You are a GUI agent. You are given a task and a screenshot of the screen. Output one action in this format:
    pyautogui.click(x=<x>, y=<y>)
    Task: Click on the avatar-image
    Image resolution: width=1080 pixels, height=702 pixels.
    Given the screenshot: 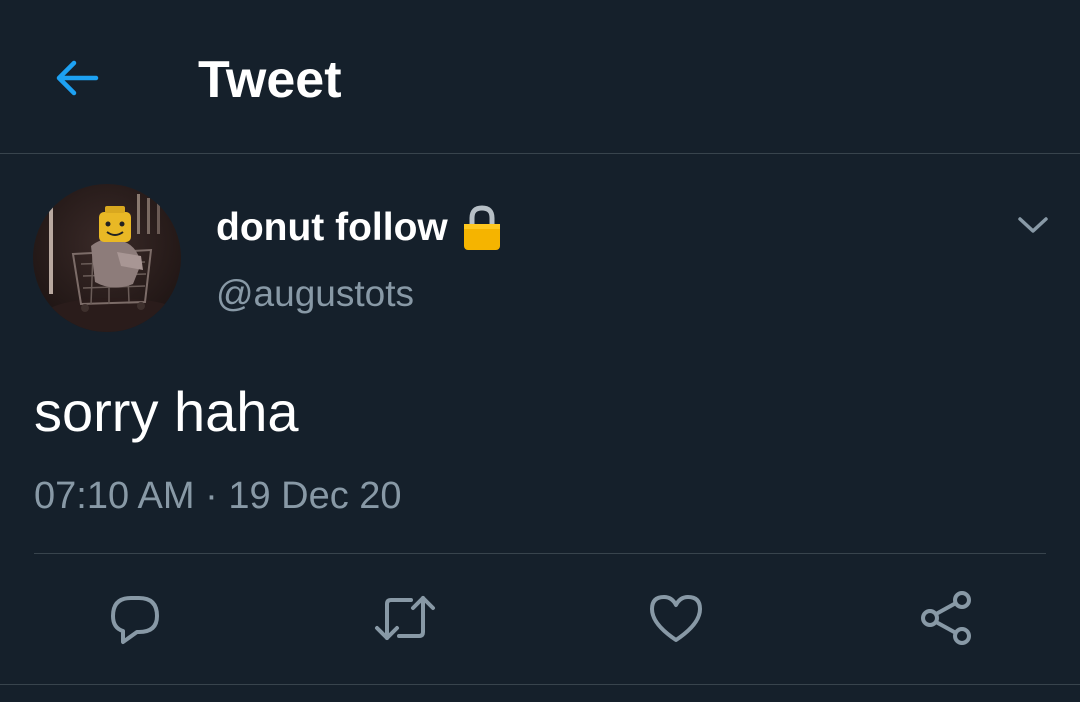 What is the action you would take?
    pyautogui.click(x=107, y=258)
    